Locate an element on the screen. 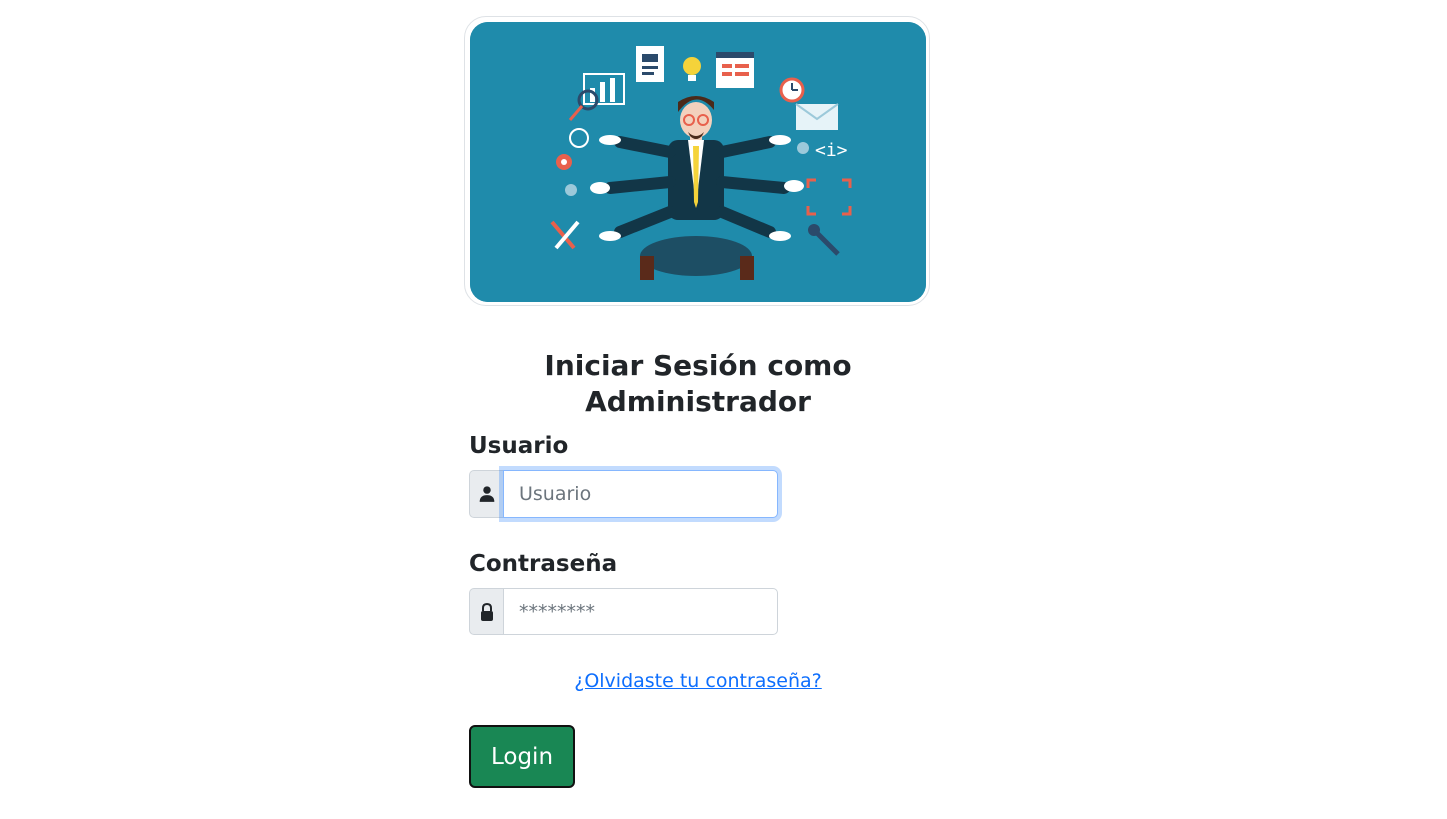 The width and height of the screenshot is (1447, 819). password-field is located at coordinates (640, 611).